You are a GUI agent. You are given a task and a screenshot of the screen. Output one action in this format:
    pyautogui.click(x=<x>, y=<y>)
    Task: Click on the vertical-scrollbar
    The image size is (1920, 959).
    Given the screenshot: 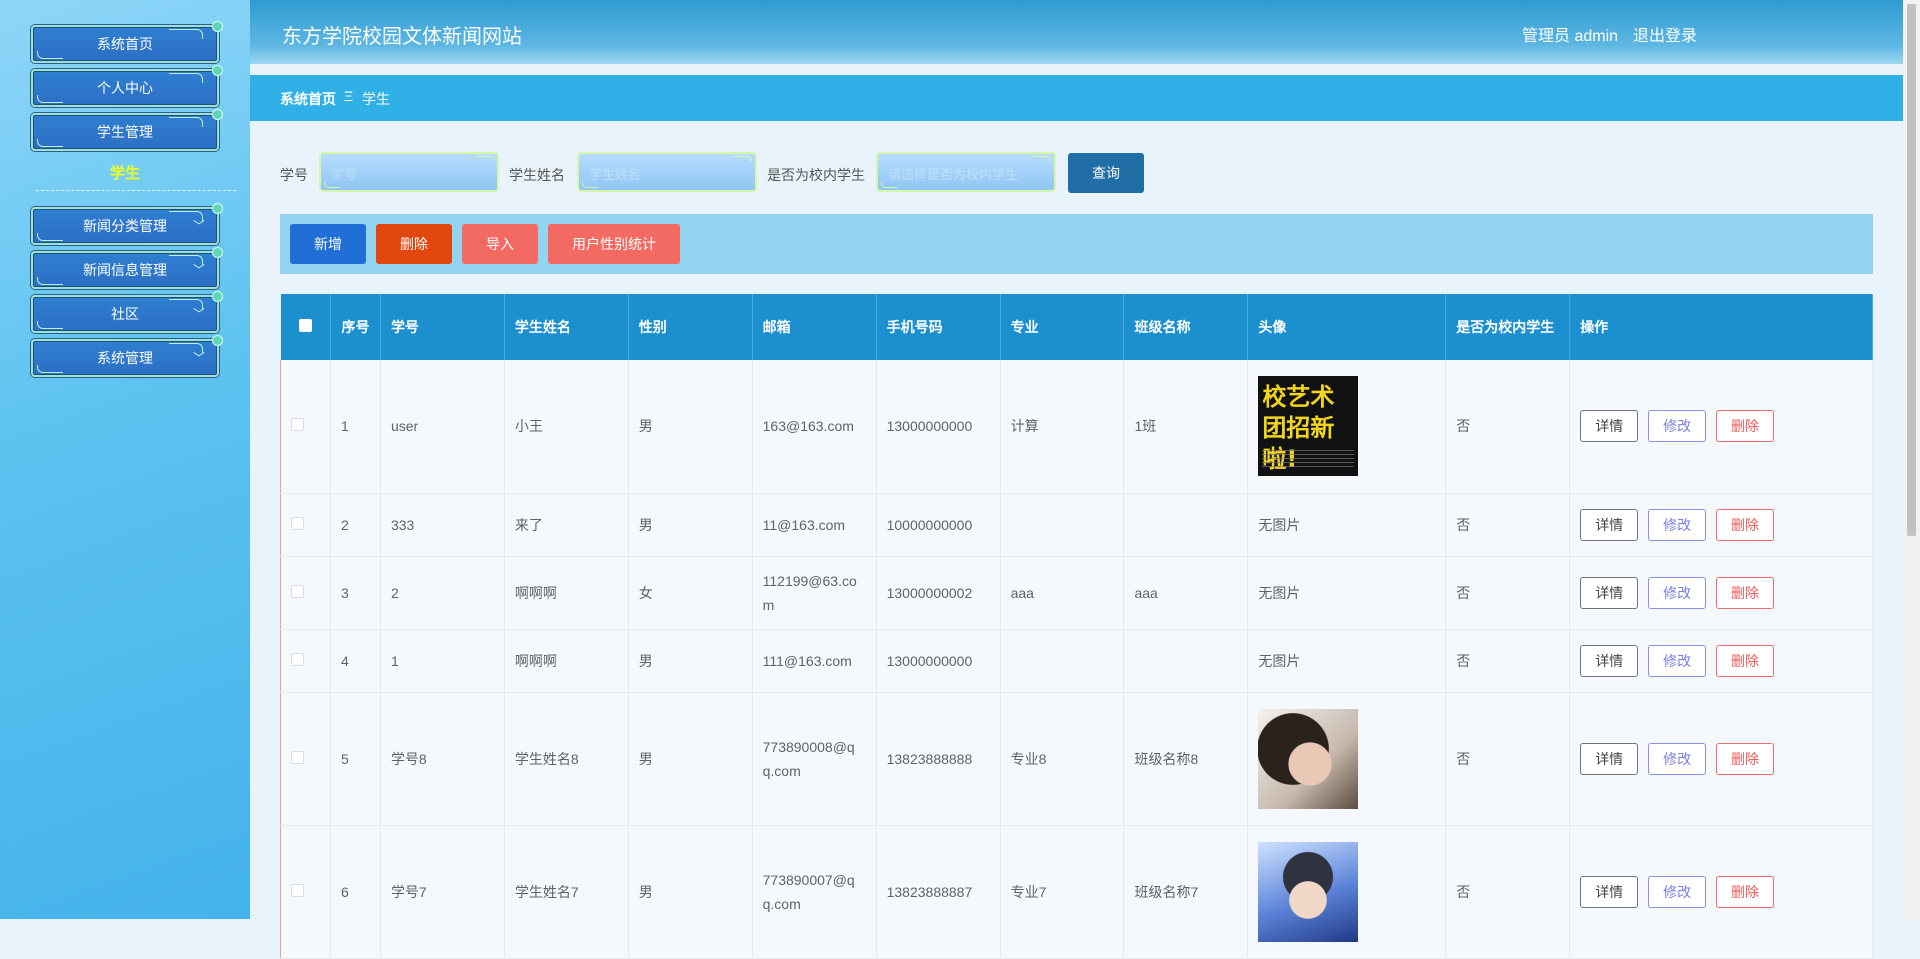 What is the action you would take?
    pyautogui.click(x=1911, y=459)
    